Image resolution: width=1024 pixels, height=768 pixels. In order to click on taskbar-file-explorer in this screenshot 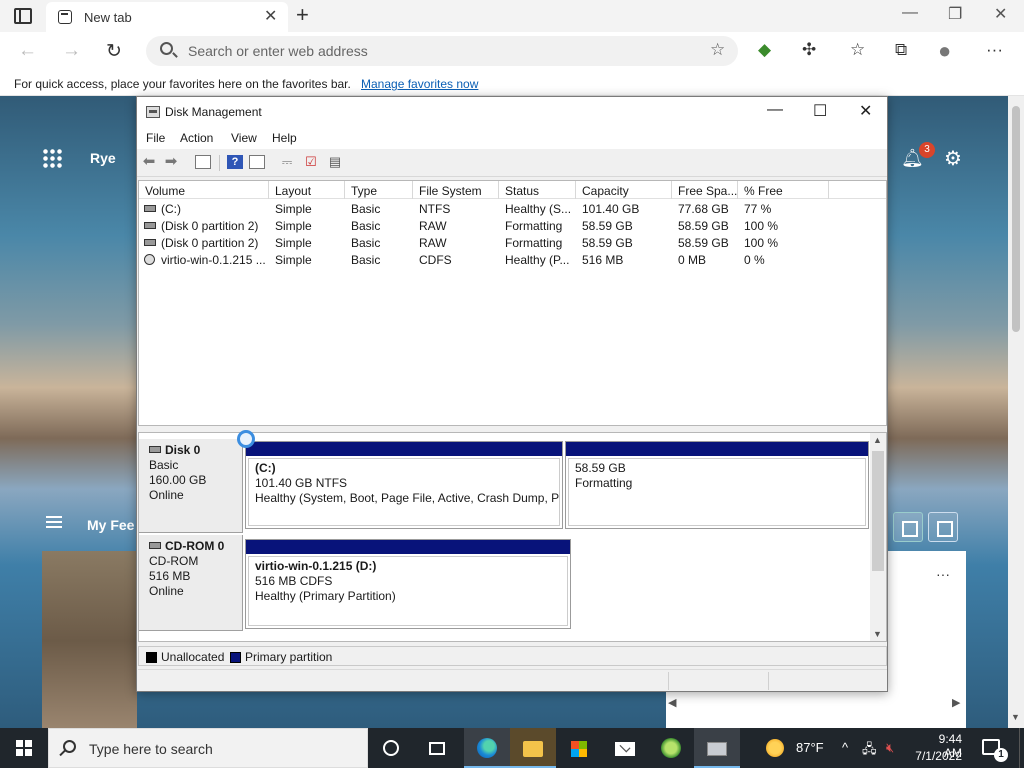, I will do `click(533, 748)`.